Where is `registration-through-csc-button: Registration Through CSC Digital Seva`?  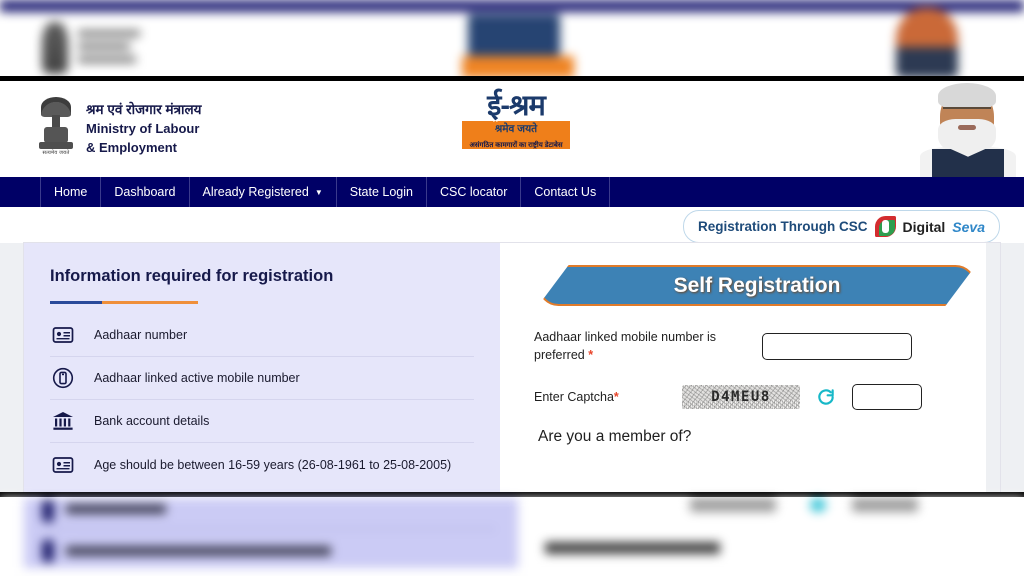
registration-through-csc-button: Registration Through CSC Digital Seva is located at coordinates (841, 226).